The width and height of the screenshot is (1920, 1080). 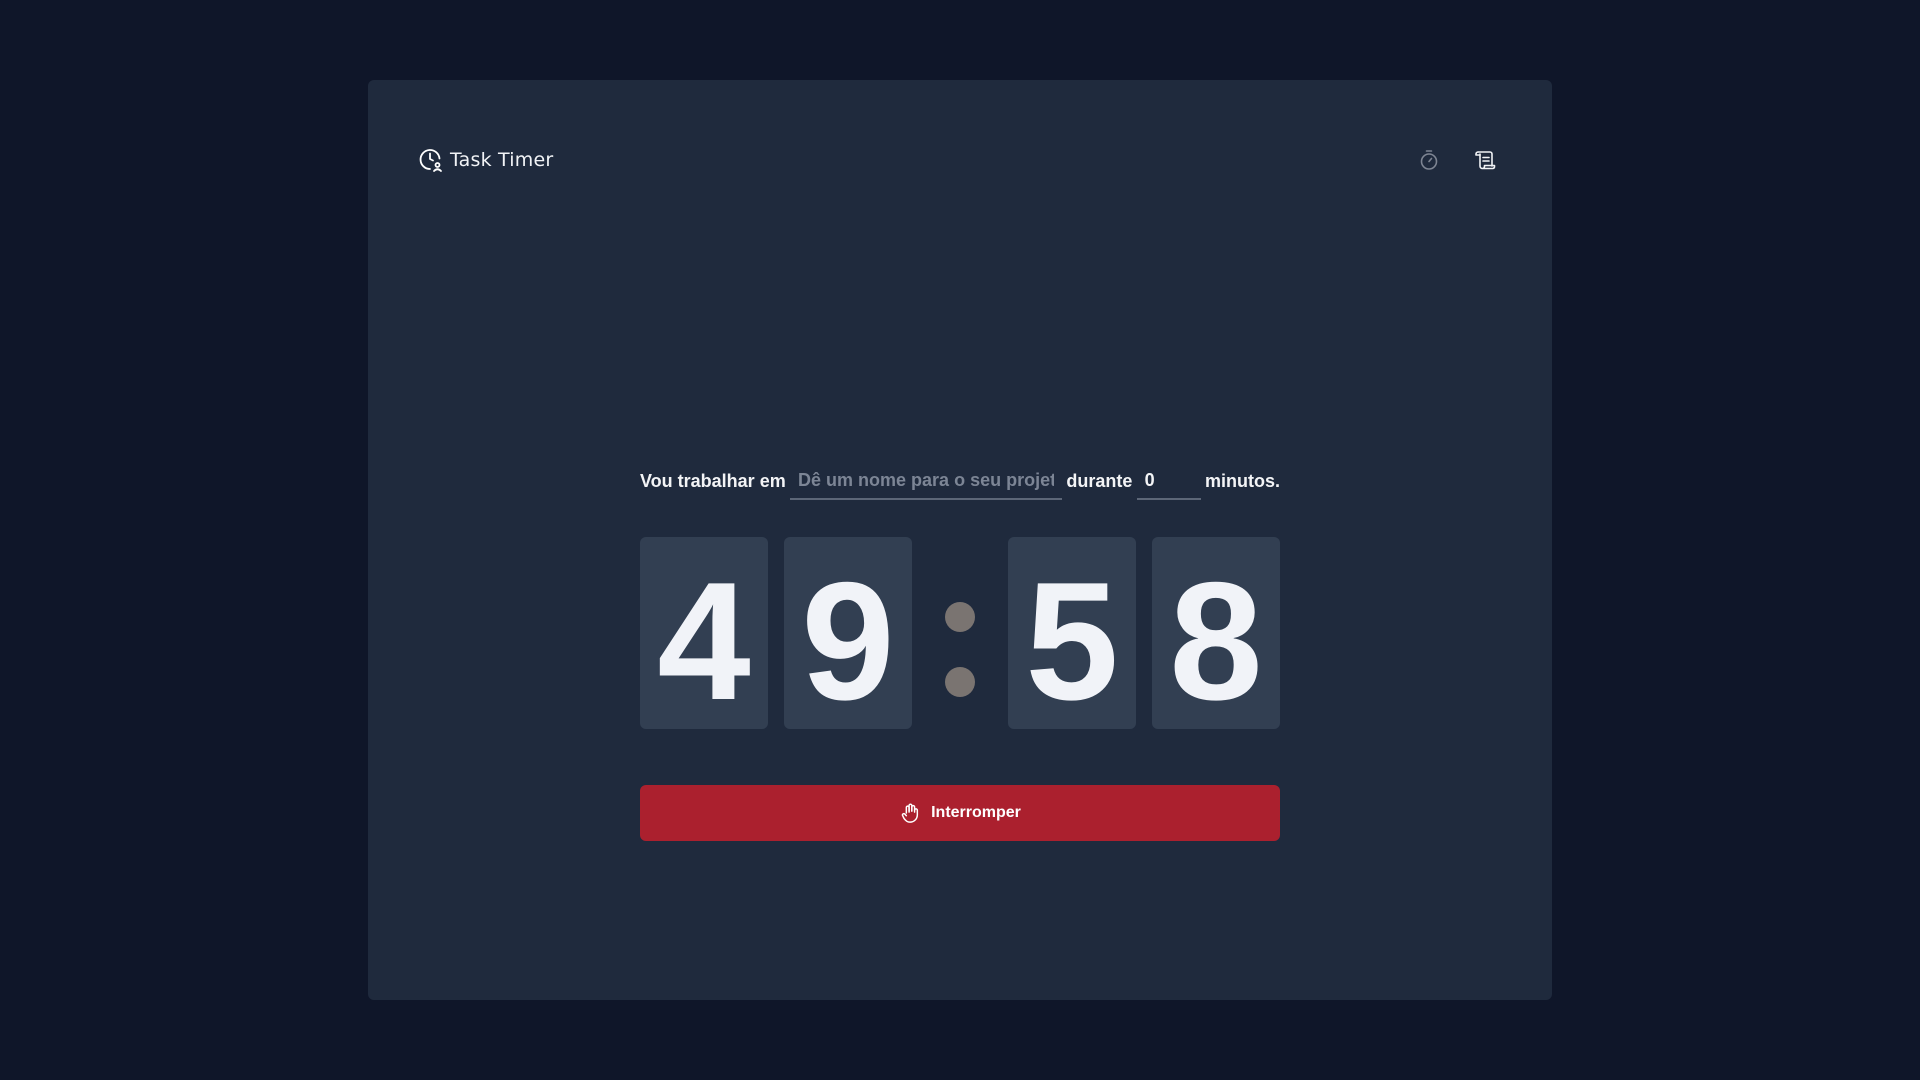 I want to click on countdown-display: 4 9 5 8, so click(x=960, y=636).